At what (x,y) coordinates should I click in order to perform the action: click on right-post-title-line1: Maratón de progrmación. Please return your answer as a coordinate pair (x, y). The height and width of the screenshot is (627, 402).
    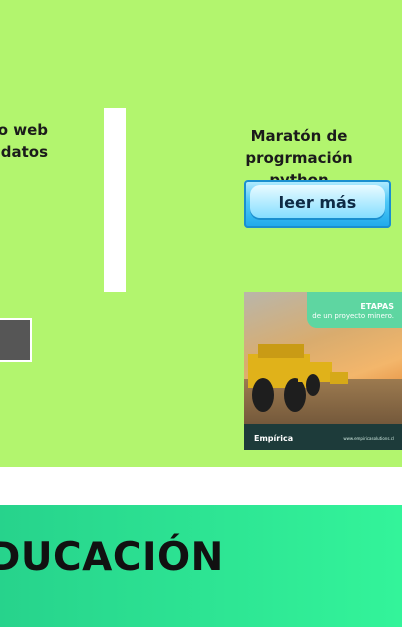
    Looking at the image, I should click on (299, 147).